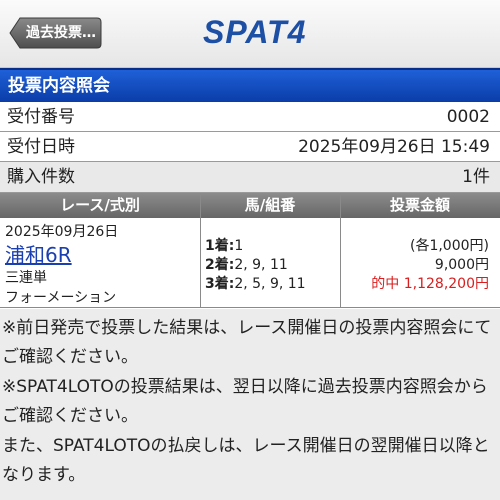  What do you see at coordinates (250, 177) in the screenshot?
I see `purchase-count-row: 購入件数 1件` at bounding box center [250, 177].